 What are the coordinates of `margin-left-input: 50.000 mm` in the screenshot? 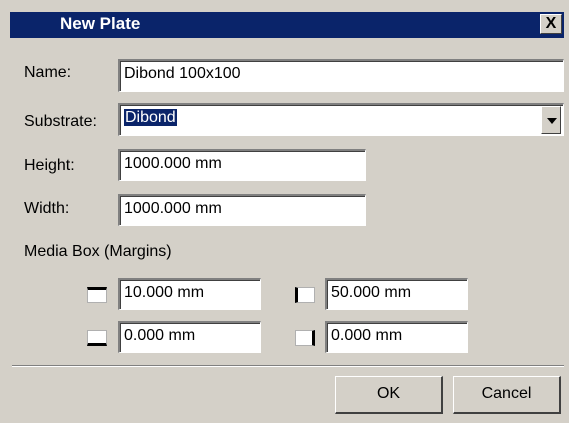 It's located at (396, 294).